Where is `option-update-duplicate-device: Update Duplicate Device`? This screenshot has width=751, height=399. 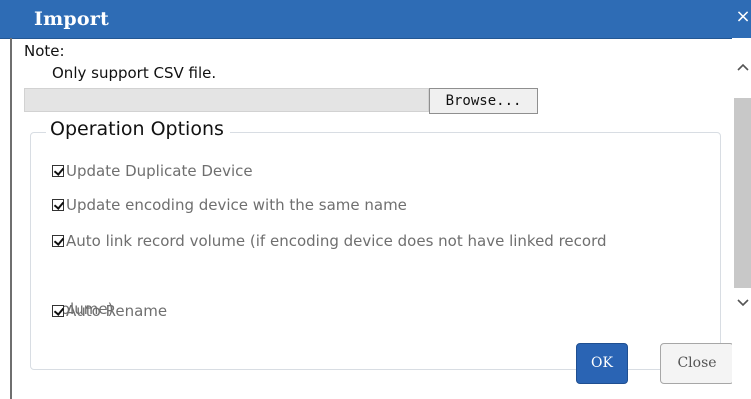 option-update-duplicate-device: Update Duplicate Device is located at coordinates (152, 171).